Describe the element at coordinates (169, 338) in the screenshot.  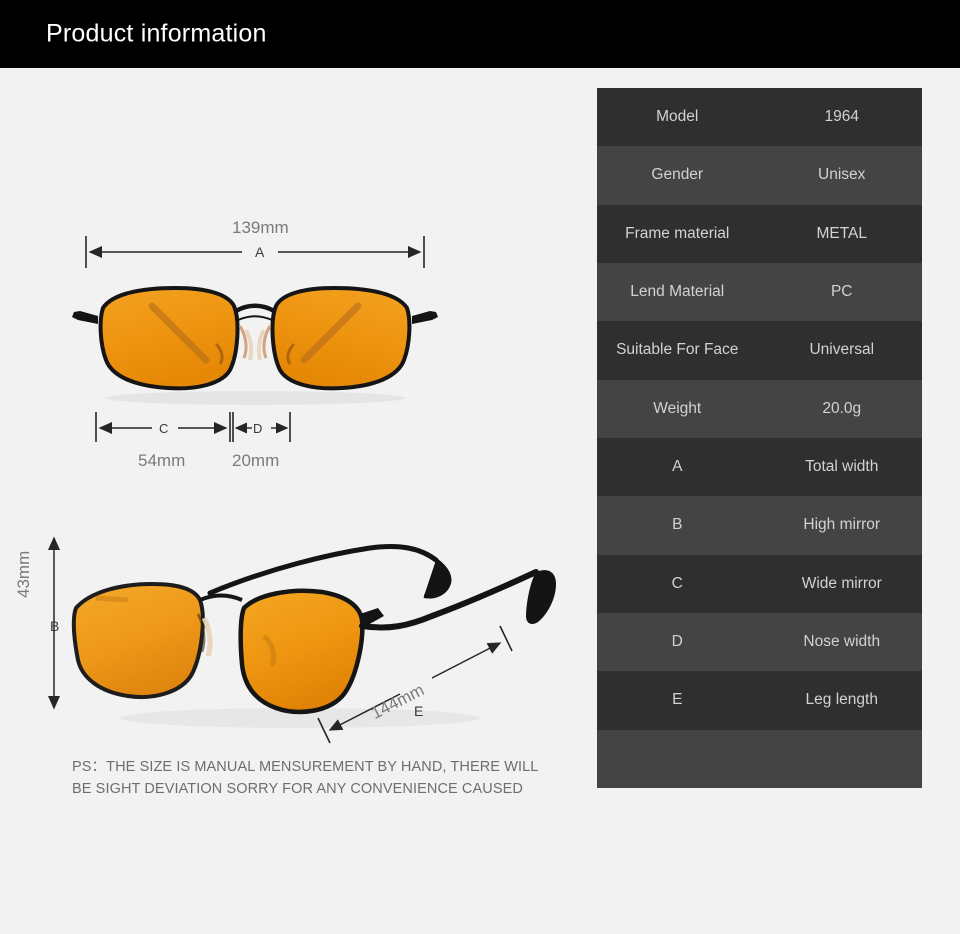
I see `left-lens` at that location.